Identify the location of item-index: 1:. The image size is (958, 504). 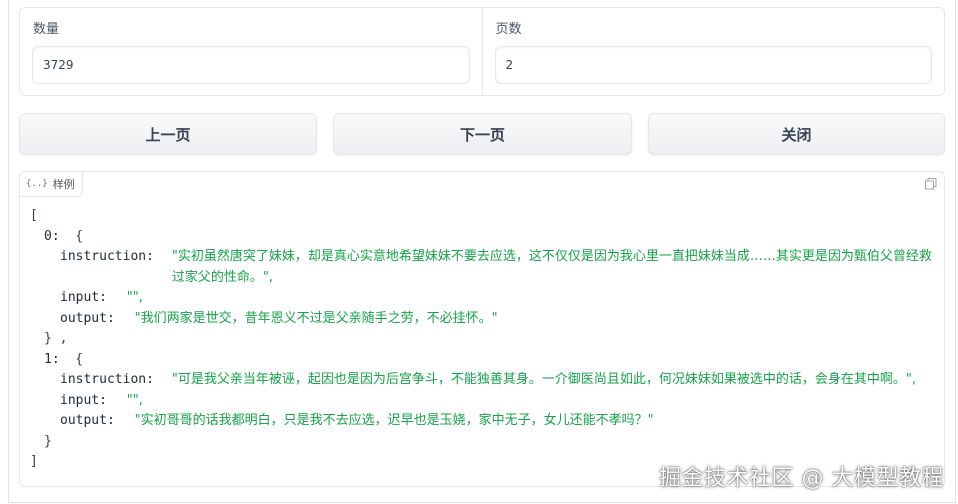
(52, 359).